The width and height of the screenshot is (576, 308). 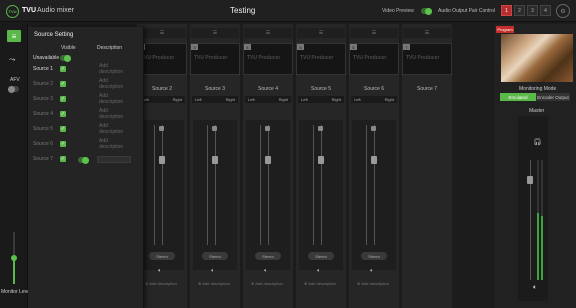 What do you see at coordinates (14, 36) in the screenshot?
I see `menu-icon: ≡` at bounding box center [14, 36].